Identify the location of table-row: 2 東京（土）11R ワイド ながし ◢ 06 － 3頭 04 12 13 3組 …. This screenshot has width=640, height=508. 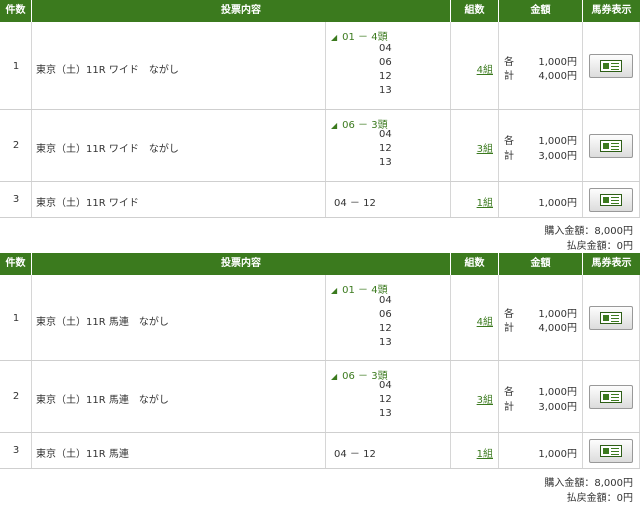
(320, 146).